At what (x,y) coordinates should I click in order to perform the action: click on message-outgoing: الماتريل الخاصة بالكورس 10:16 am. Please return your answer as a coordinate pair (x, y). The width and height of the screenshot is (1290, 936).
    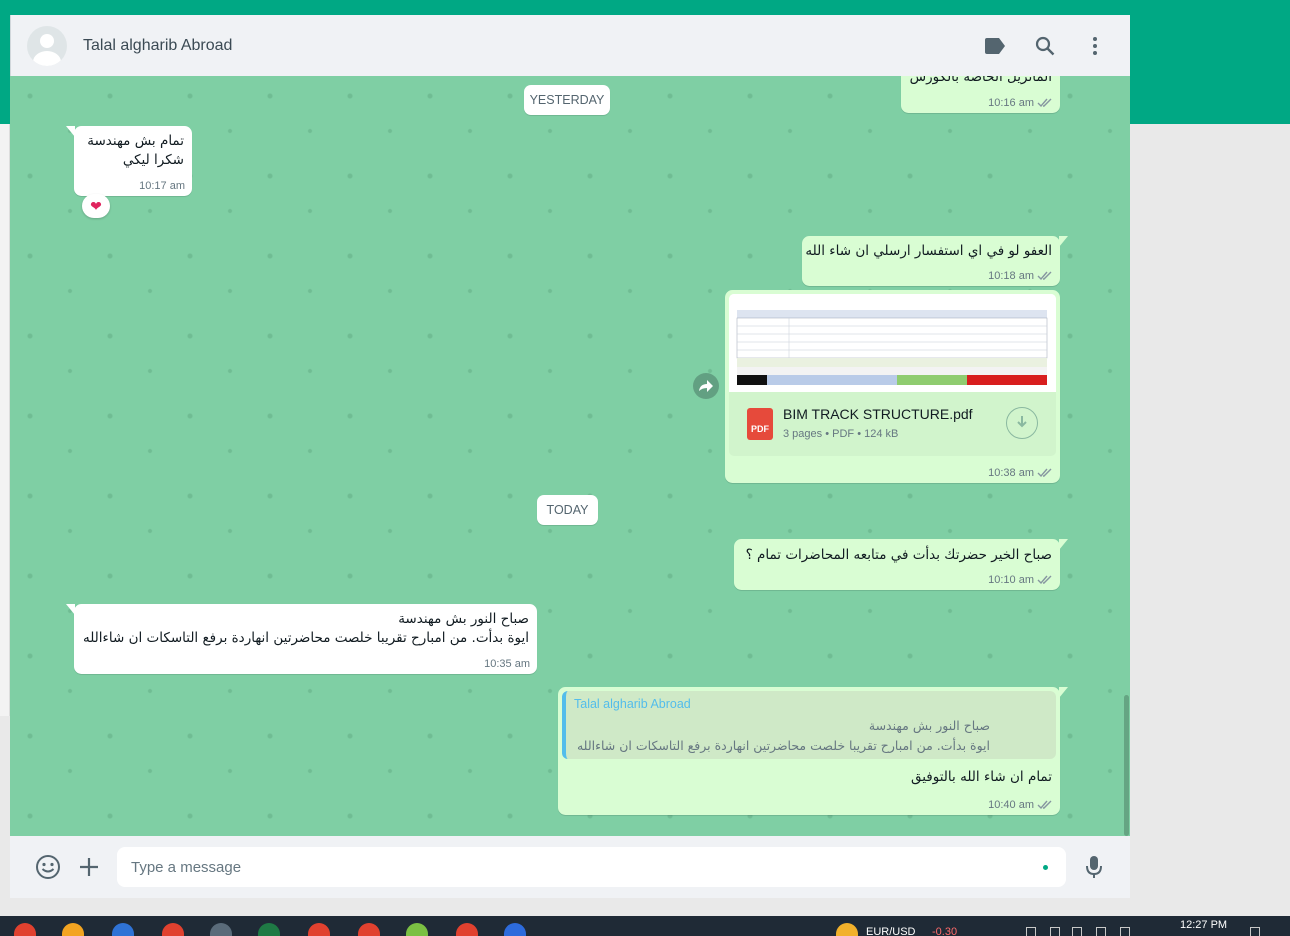
    Looking at the image, I should click on (980, 94).